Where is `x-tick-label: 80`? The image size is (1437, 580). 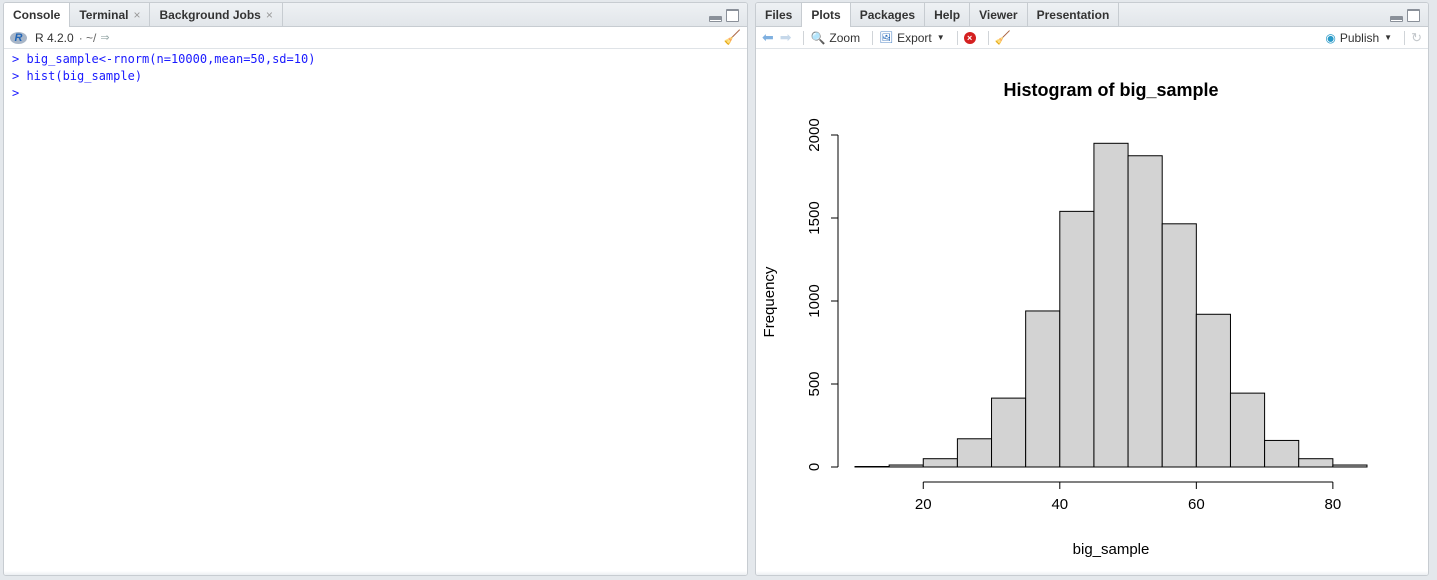
x-tick-label: 80 is located at coordinates (1333, 504).